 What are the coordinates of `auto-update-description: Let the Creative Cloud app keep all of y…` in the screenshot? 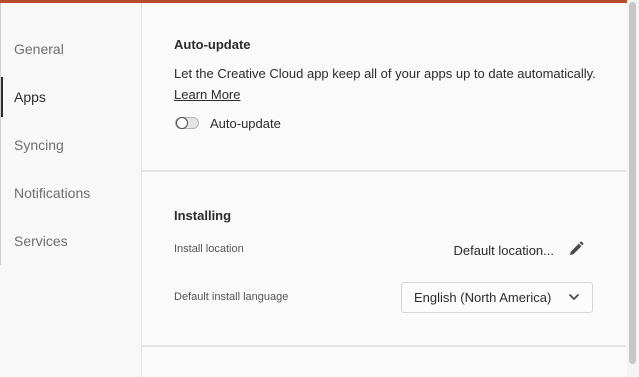 It's located at (385, 73).